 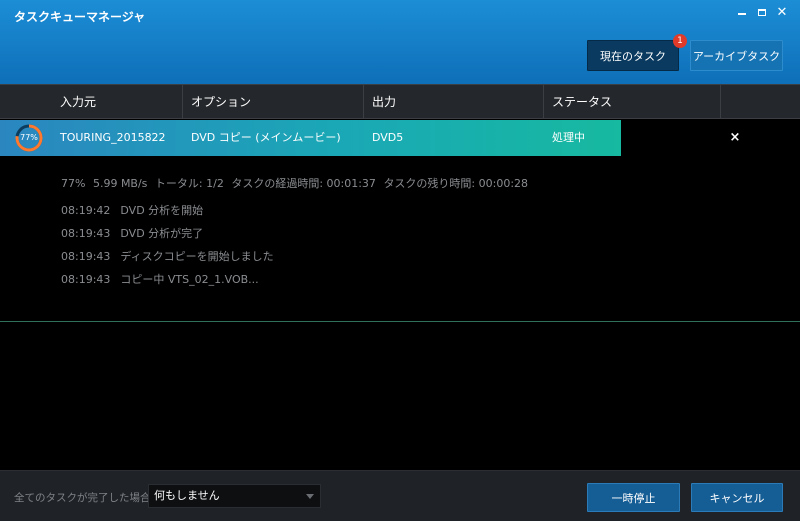 I want to click on stats-elapsed: タスクの経過時間: 00:01:37, so click(x=303, y=183).